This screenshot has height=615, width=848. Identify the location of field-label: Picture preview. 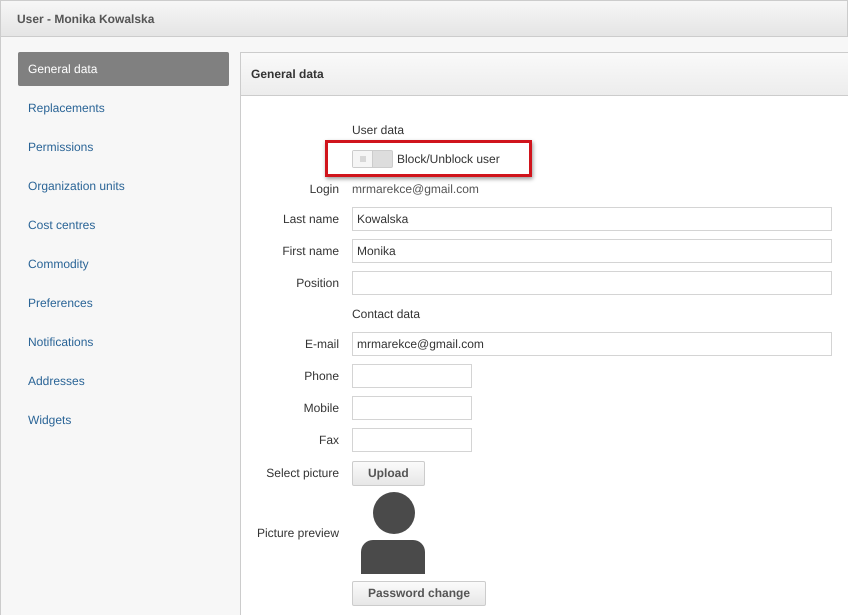
(297, 533).